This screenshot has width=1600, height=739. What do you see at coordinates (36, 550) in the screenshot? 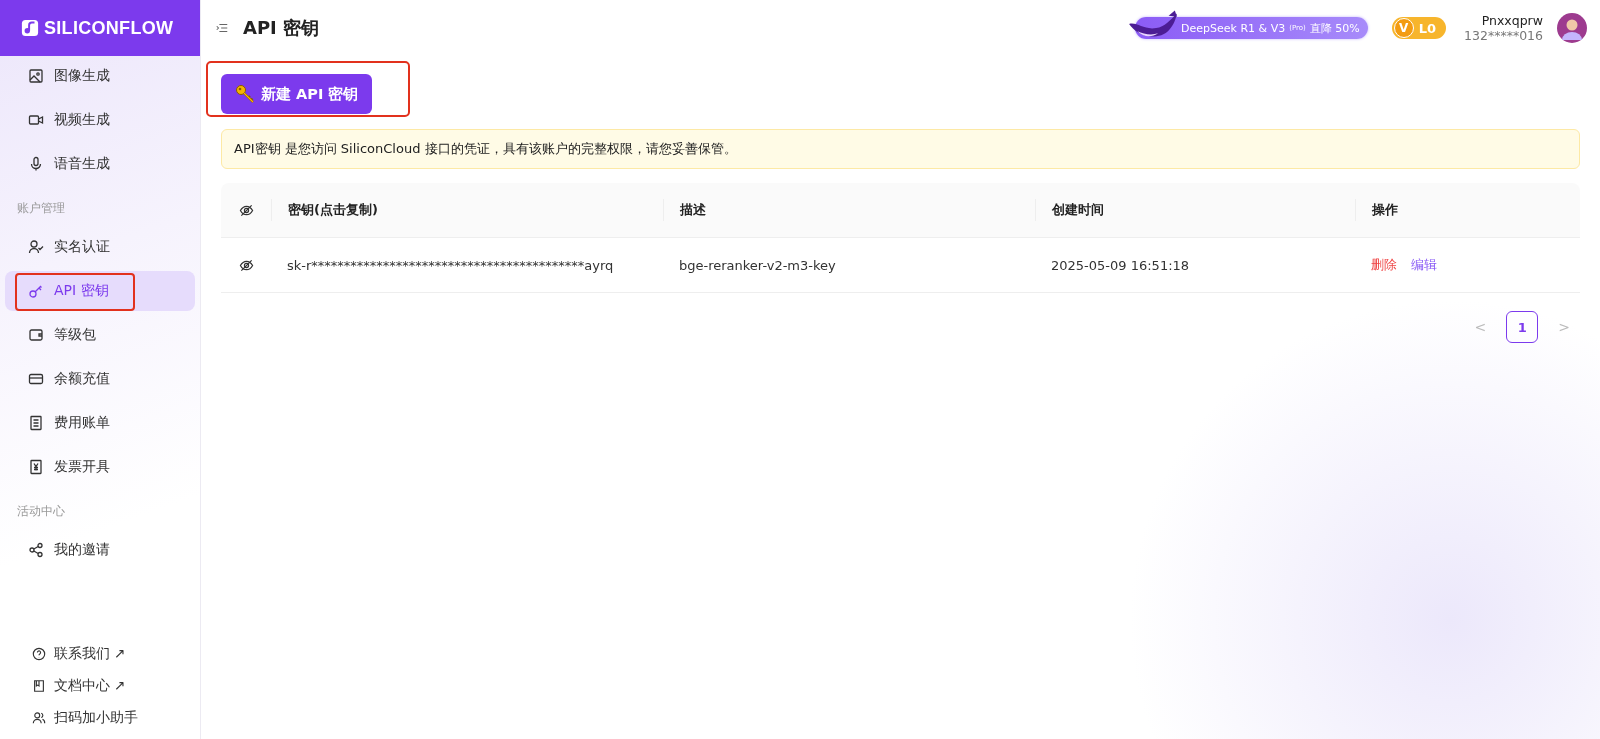
I see `share-icon` at bounding box center [36, 550].